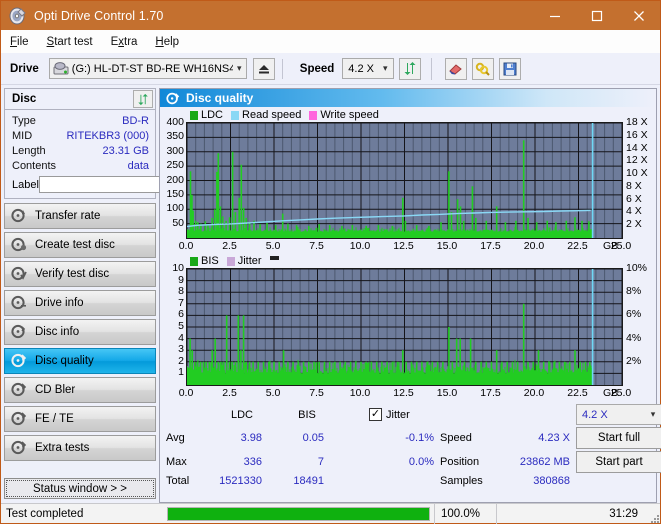 This screenshot has width=661, height=524. Describe the element at coordinates (19, 216) in the screenshot. I see `disc-arrow-icon` at that location.